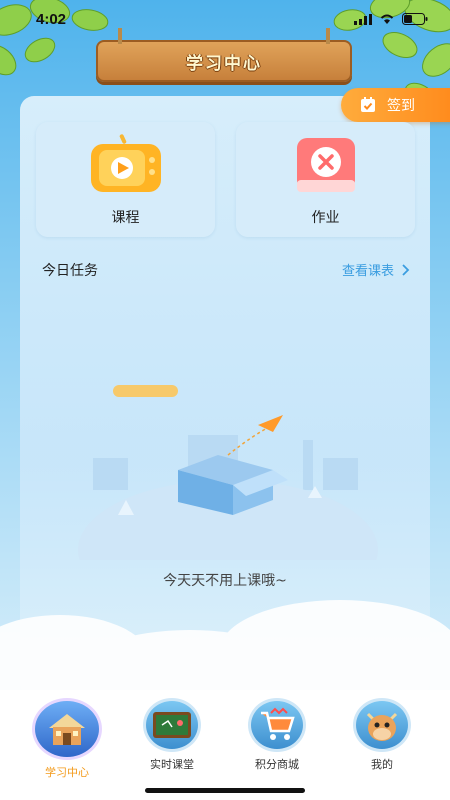 Image resolution: width=450 pixels, height=800 pixels. I want to click on signin-button: 签到, so click(395, 105).